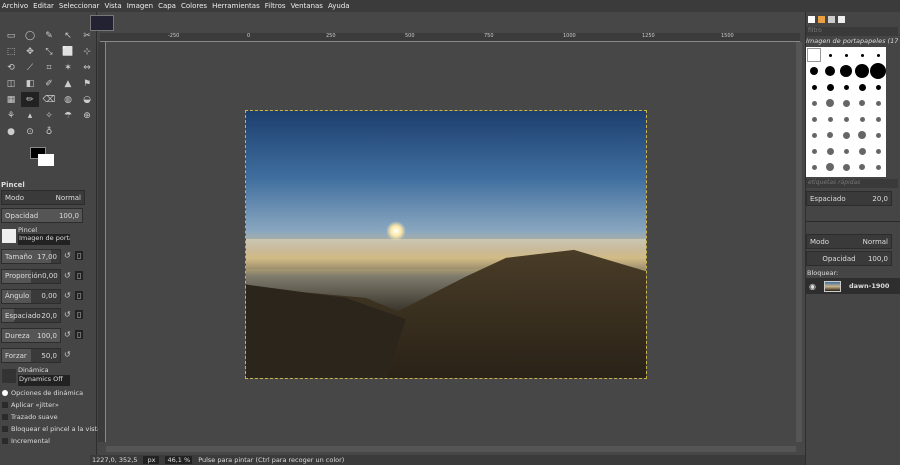 This screenshot has width=900, height=465. What do you see at coordinates (87, 115) in the screenshot?
I see `tool-icon-29: ⊕` at bounding box center [87, 115].